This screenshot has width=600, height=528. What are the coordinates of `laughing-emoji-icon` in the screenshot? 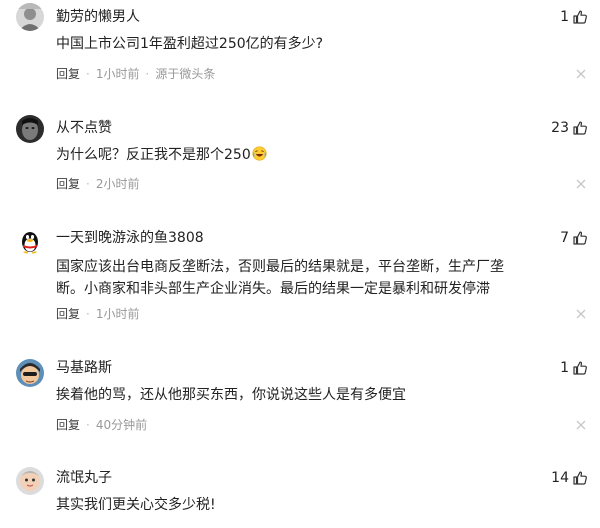 It's located at (259, 153).